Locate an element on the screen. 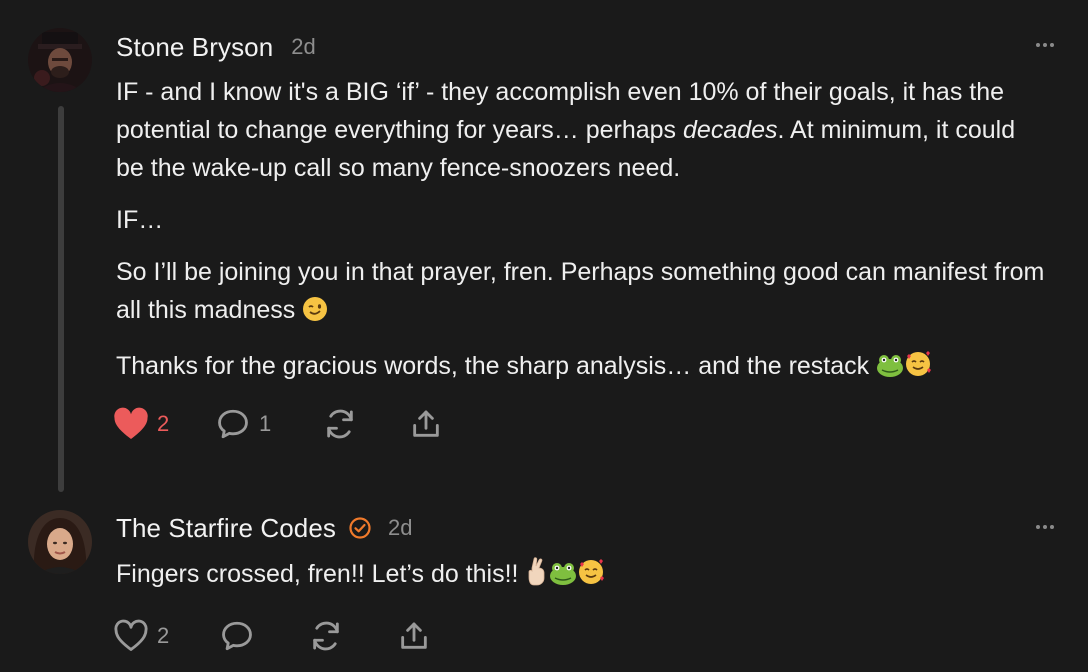  crossed-fingers-icon is located at coordinates (537, 576).